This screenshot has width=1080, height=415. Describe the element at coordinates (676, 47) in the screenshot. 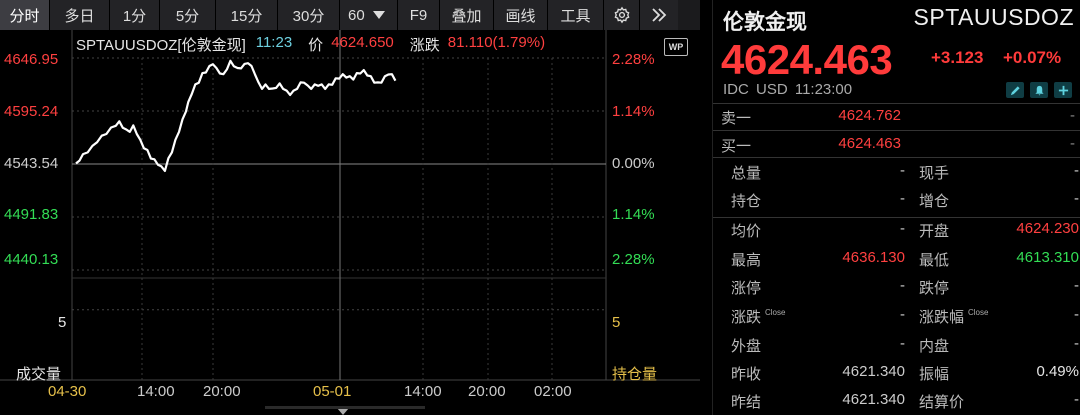

I see `wp-badge-icon: WP` at that location.